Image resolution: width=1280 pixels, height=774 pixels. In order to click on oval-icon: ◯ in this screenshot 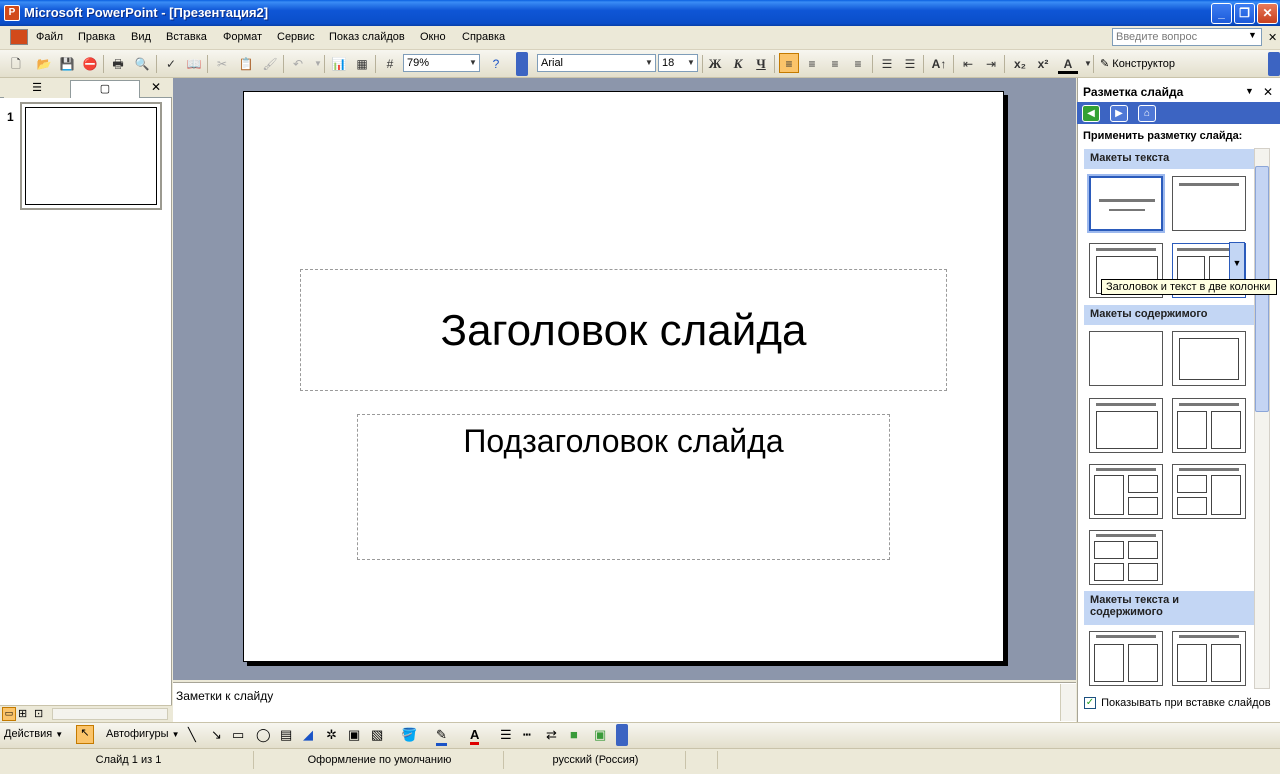, I will do `click(263, 735)`.